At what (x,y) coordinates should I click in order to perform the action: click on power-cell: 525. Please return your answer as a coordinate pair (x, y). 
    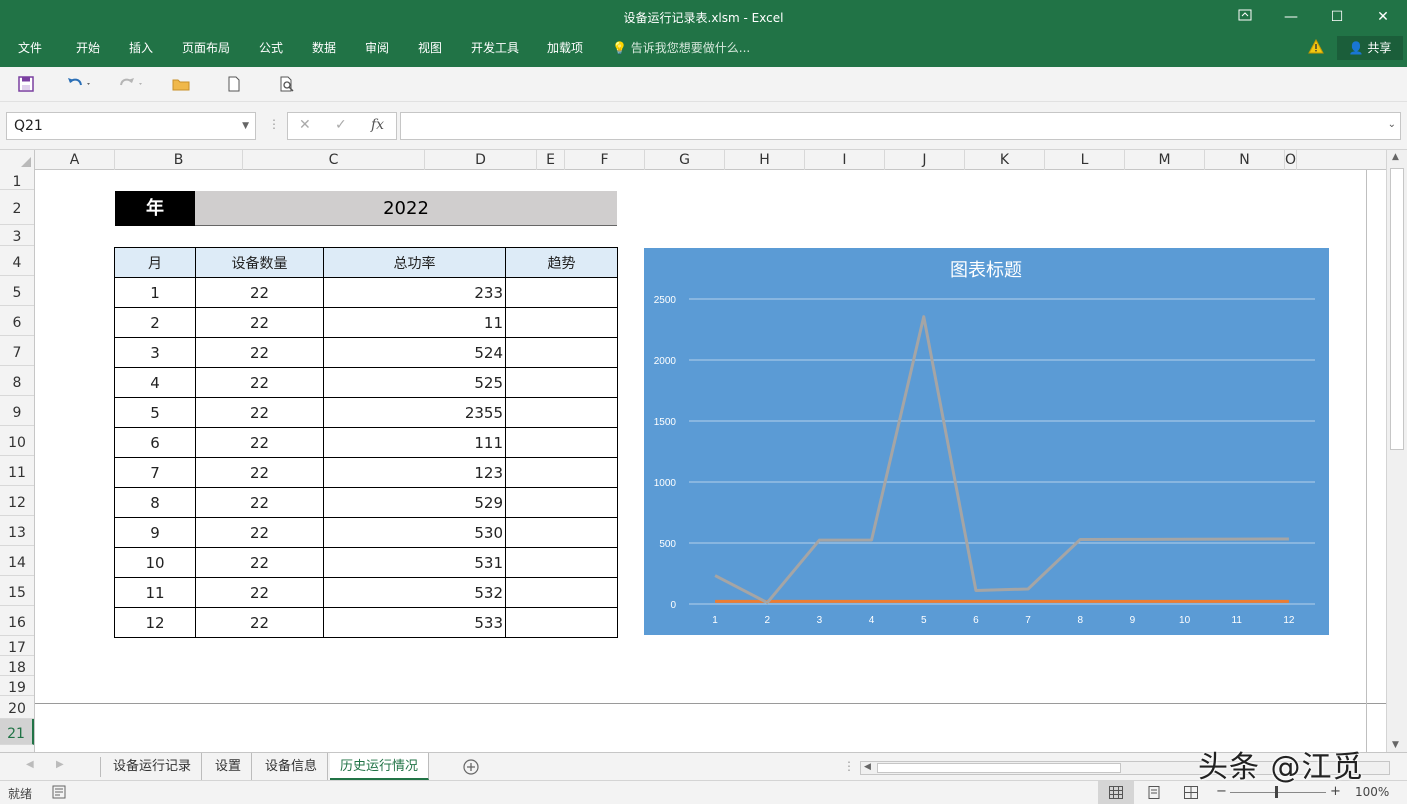
    Looking at the image, I should click on (414, 382).